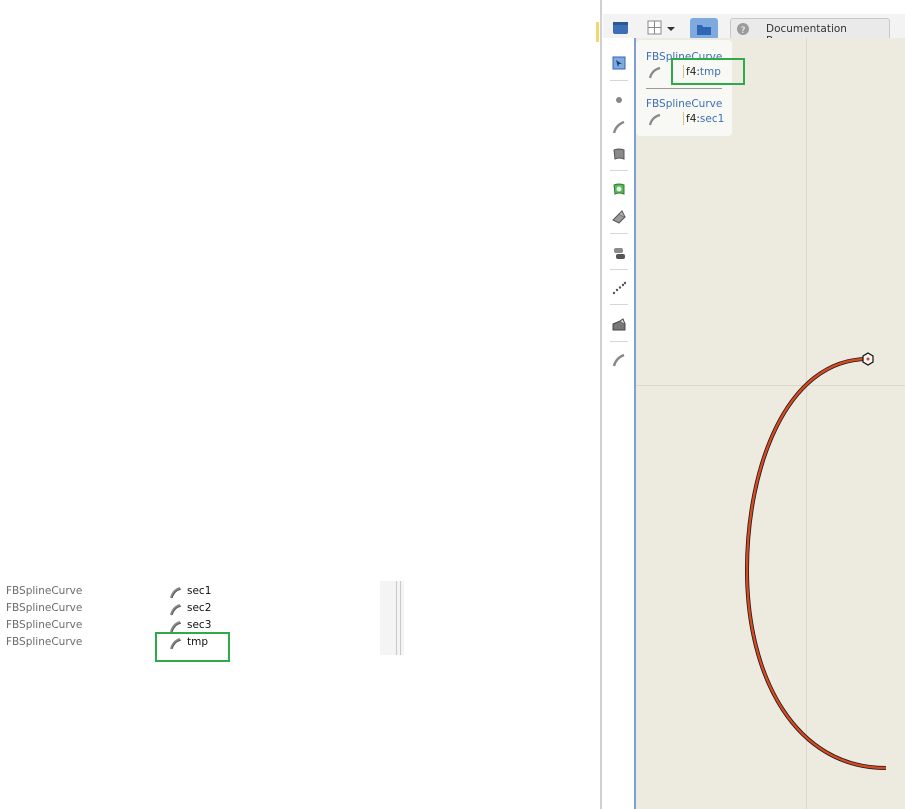 This screenshot has width=905, height=809. What do you see at coordinates (199, 625) in the screenshot?
I see `list-item-name: sec3` at bounding box center [199, 625].